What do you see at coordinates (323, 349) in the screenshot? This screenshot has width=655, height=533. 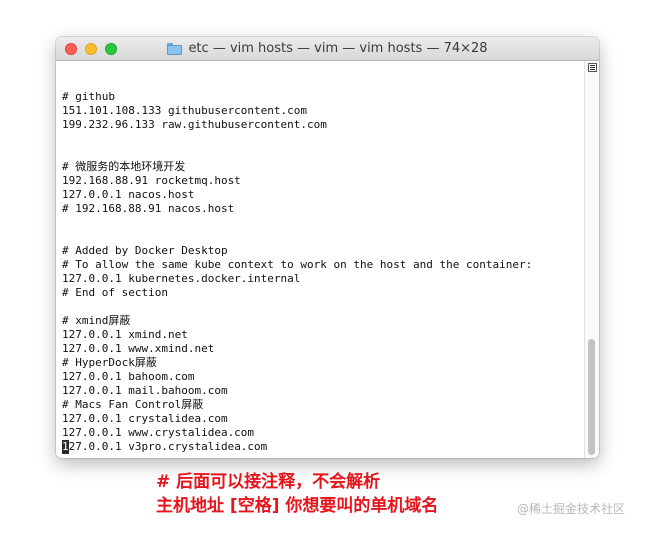 I see `editor-line: 127.0.0.1 www.xmind.net` at bounding box center [323, 349].